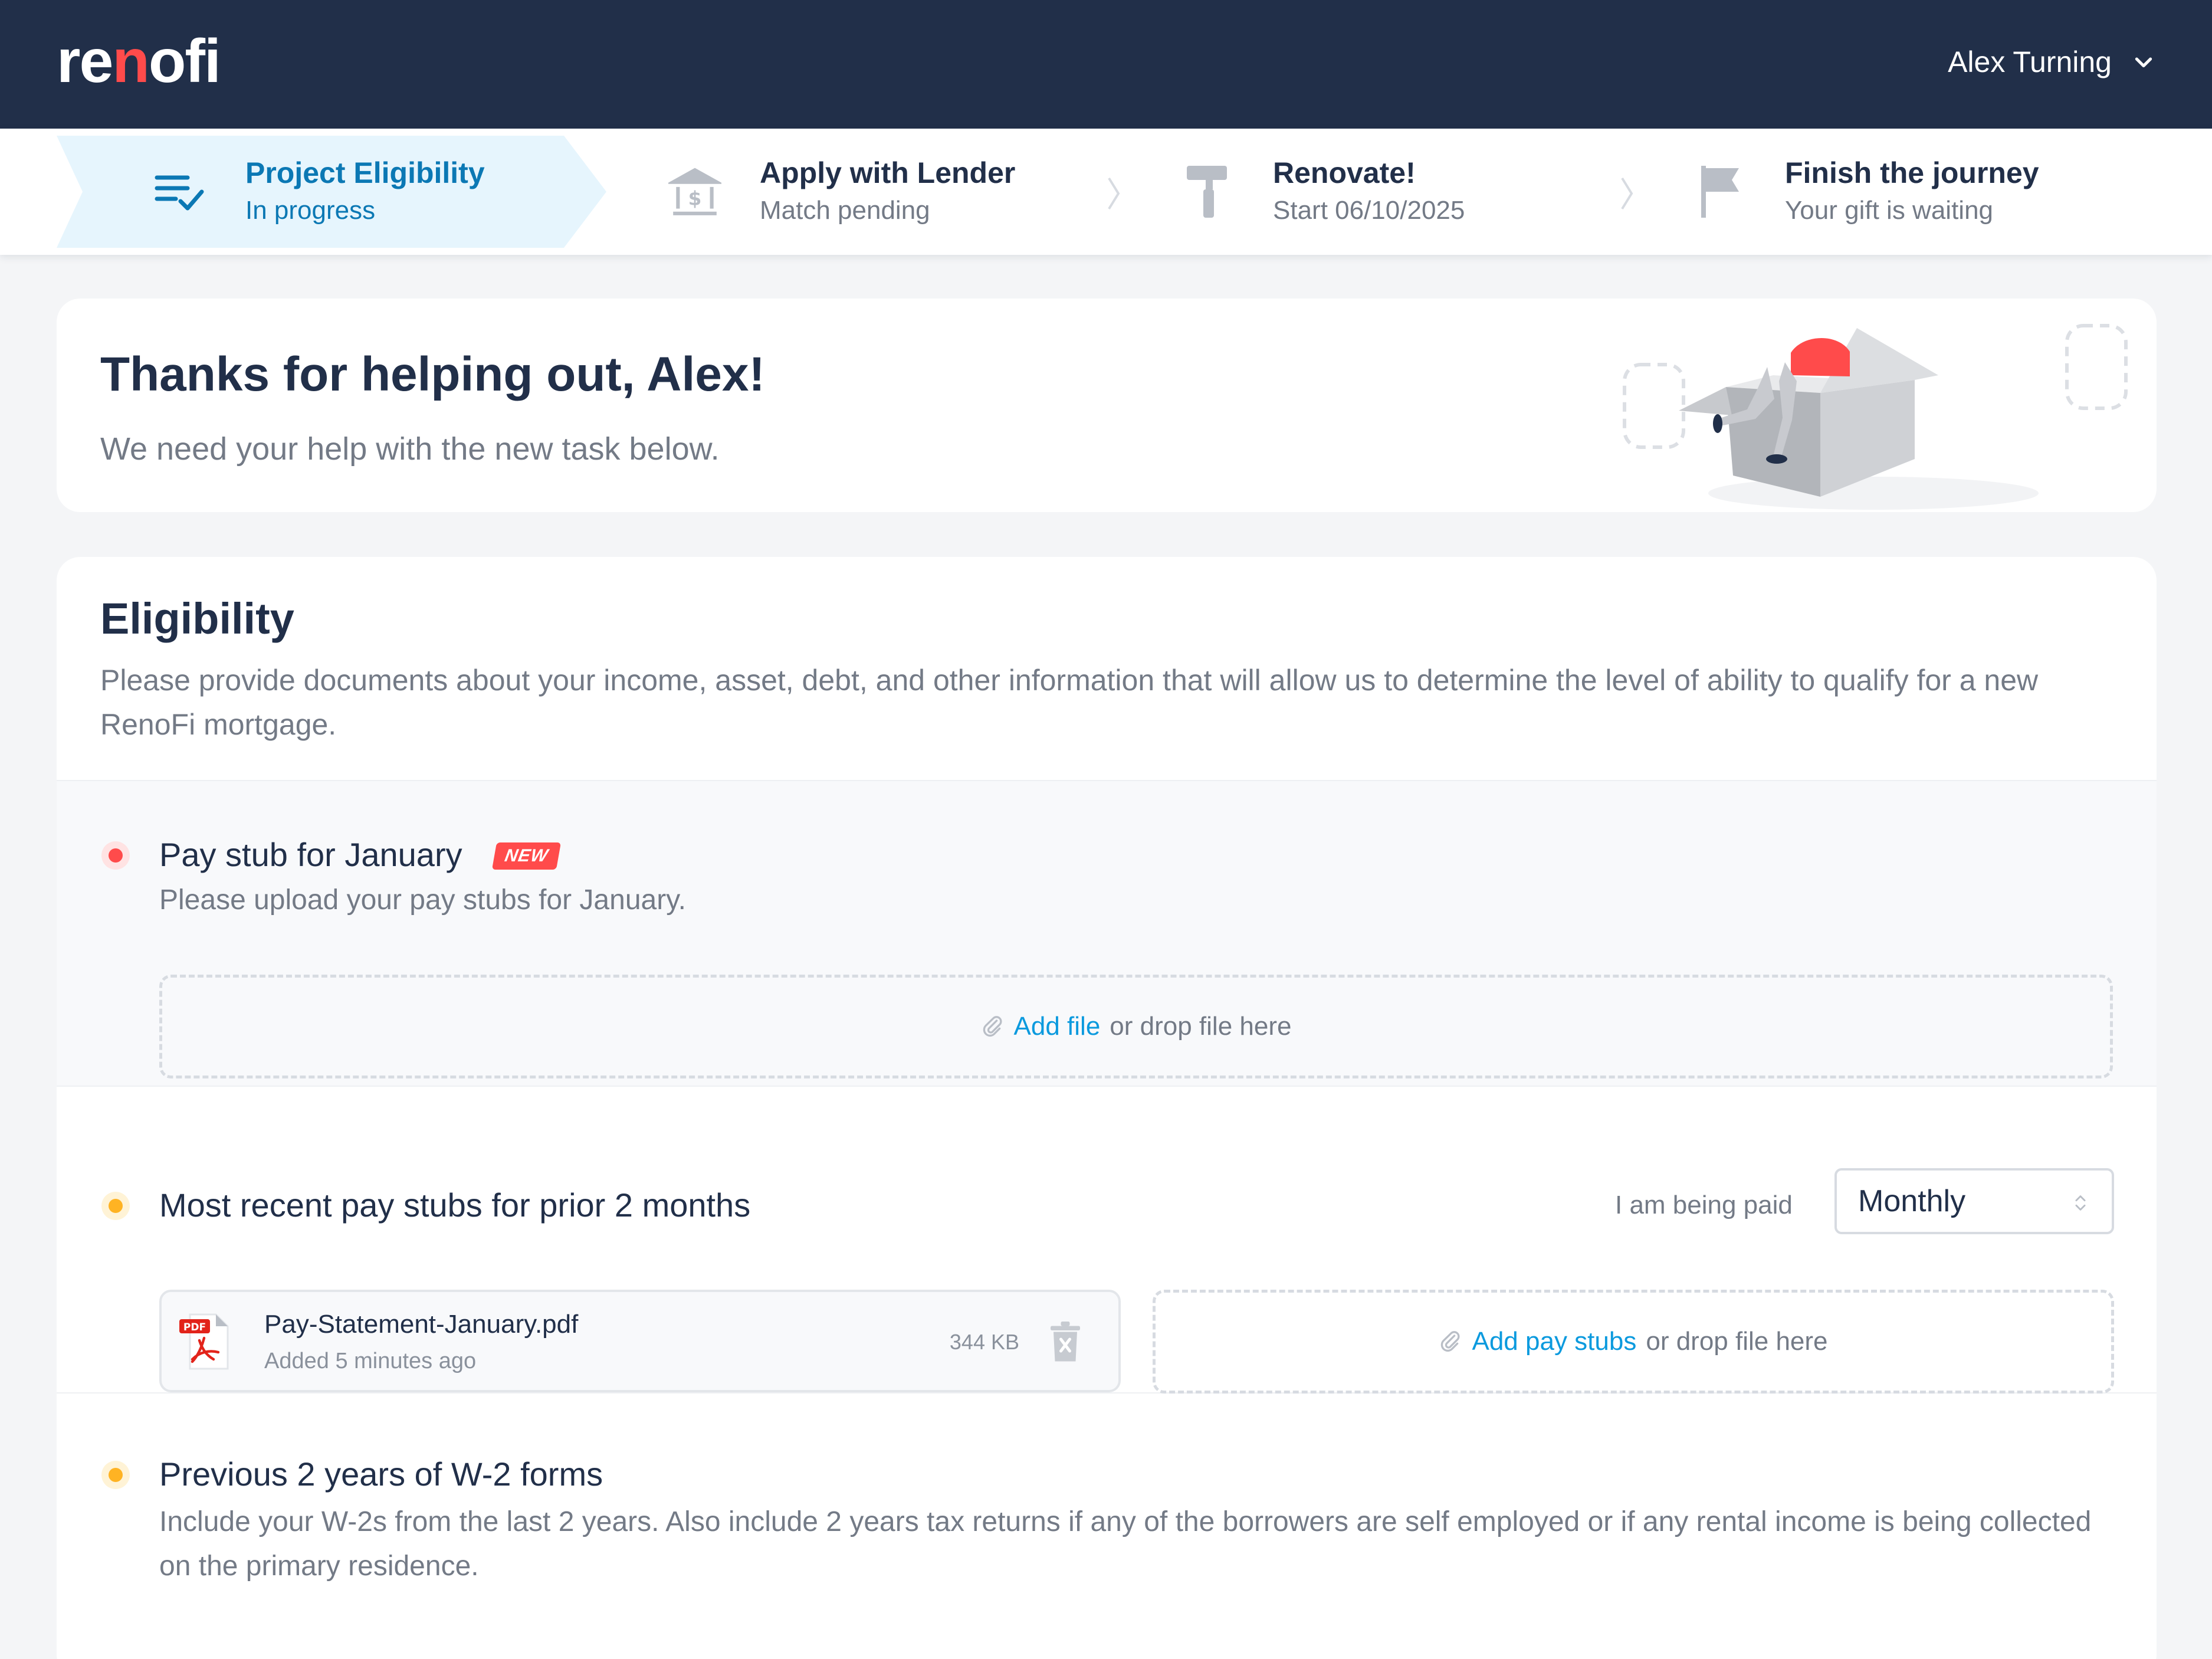 The height and width of the screenshot is (1659, 2212). Describe the element at coordinates (845, 211) in the screenshot. I see `step-status: Match pending` at that location.